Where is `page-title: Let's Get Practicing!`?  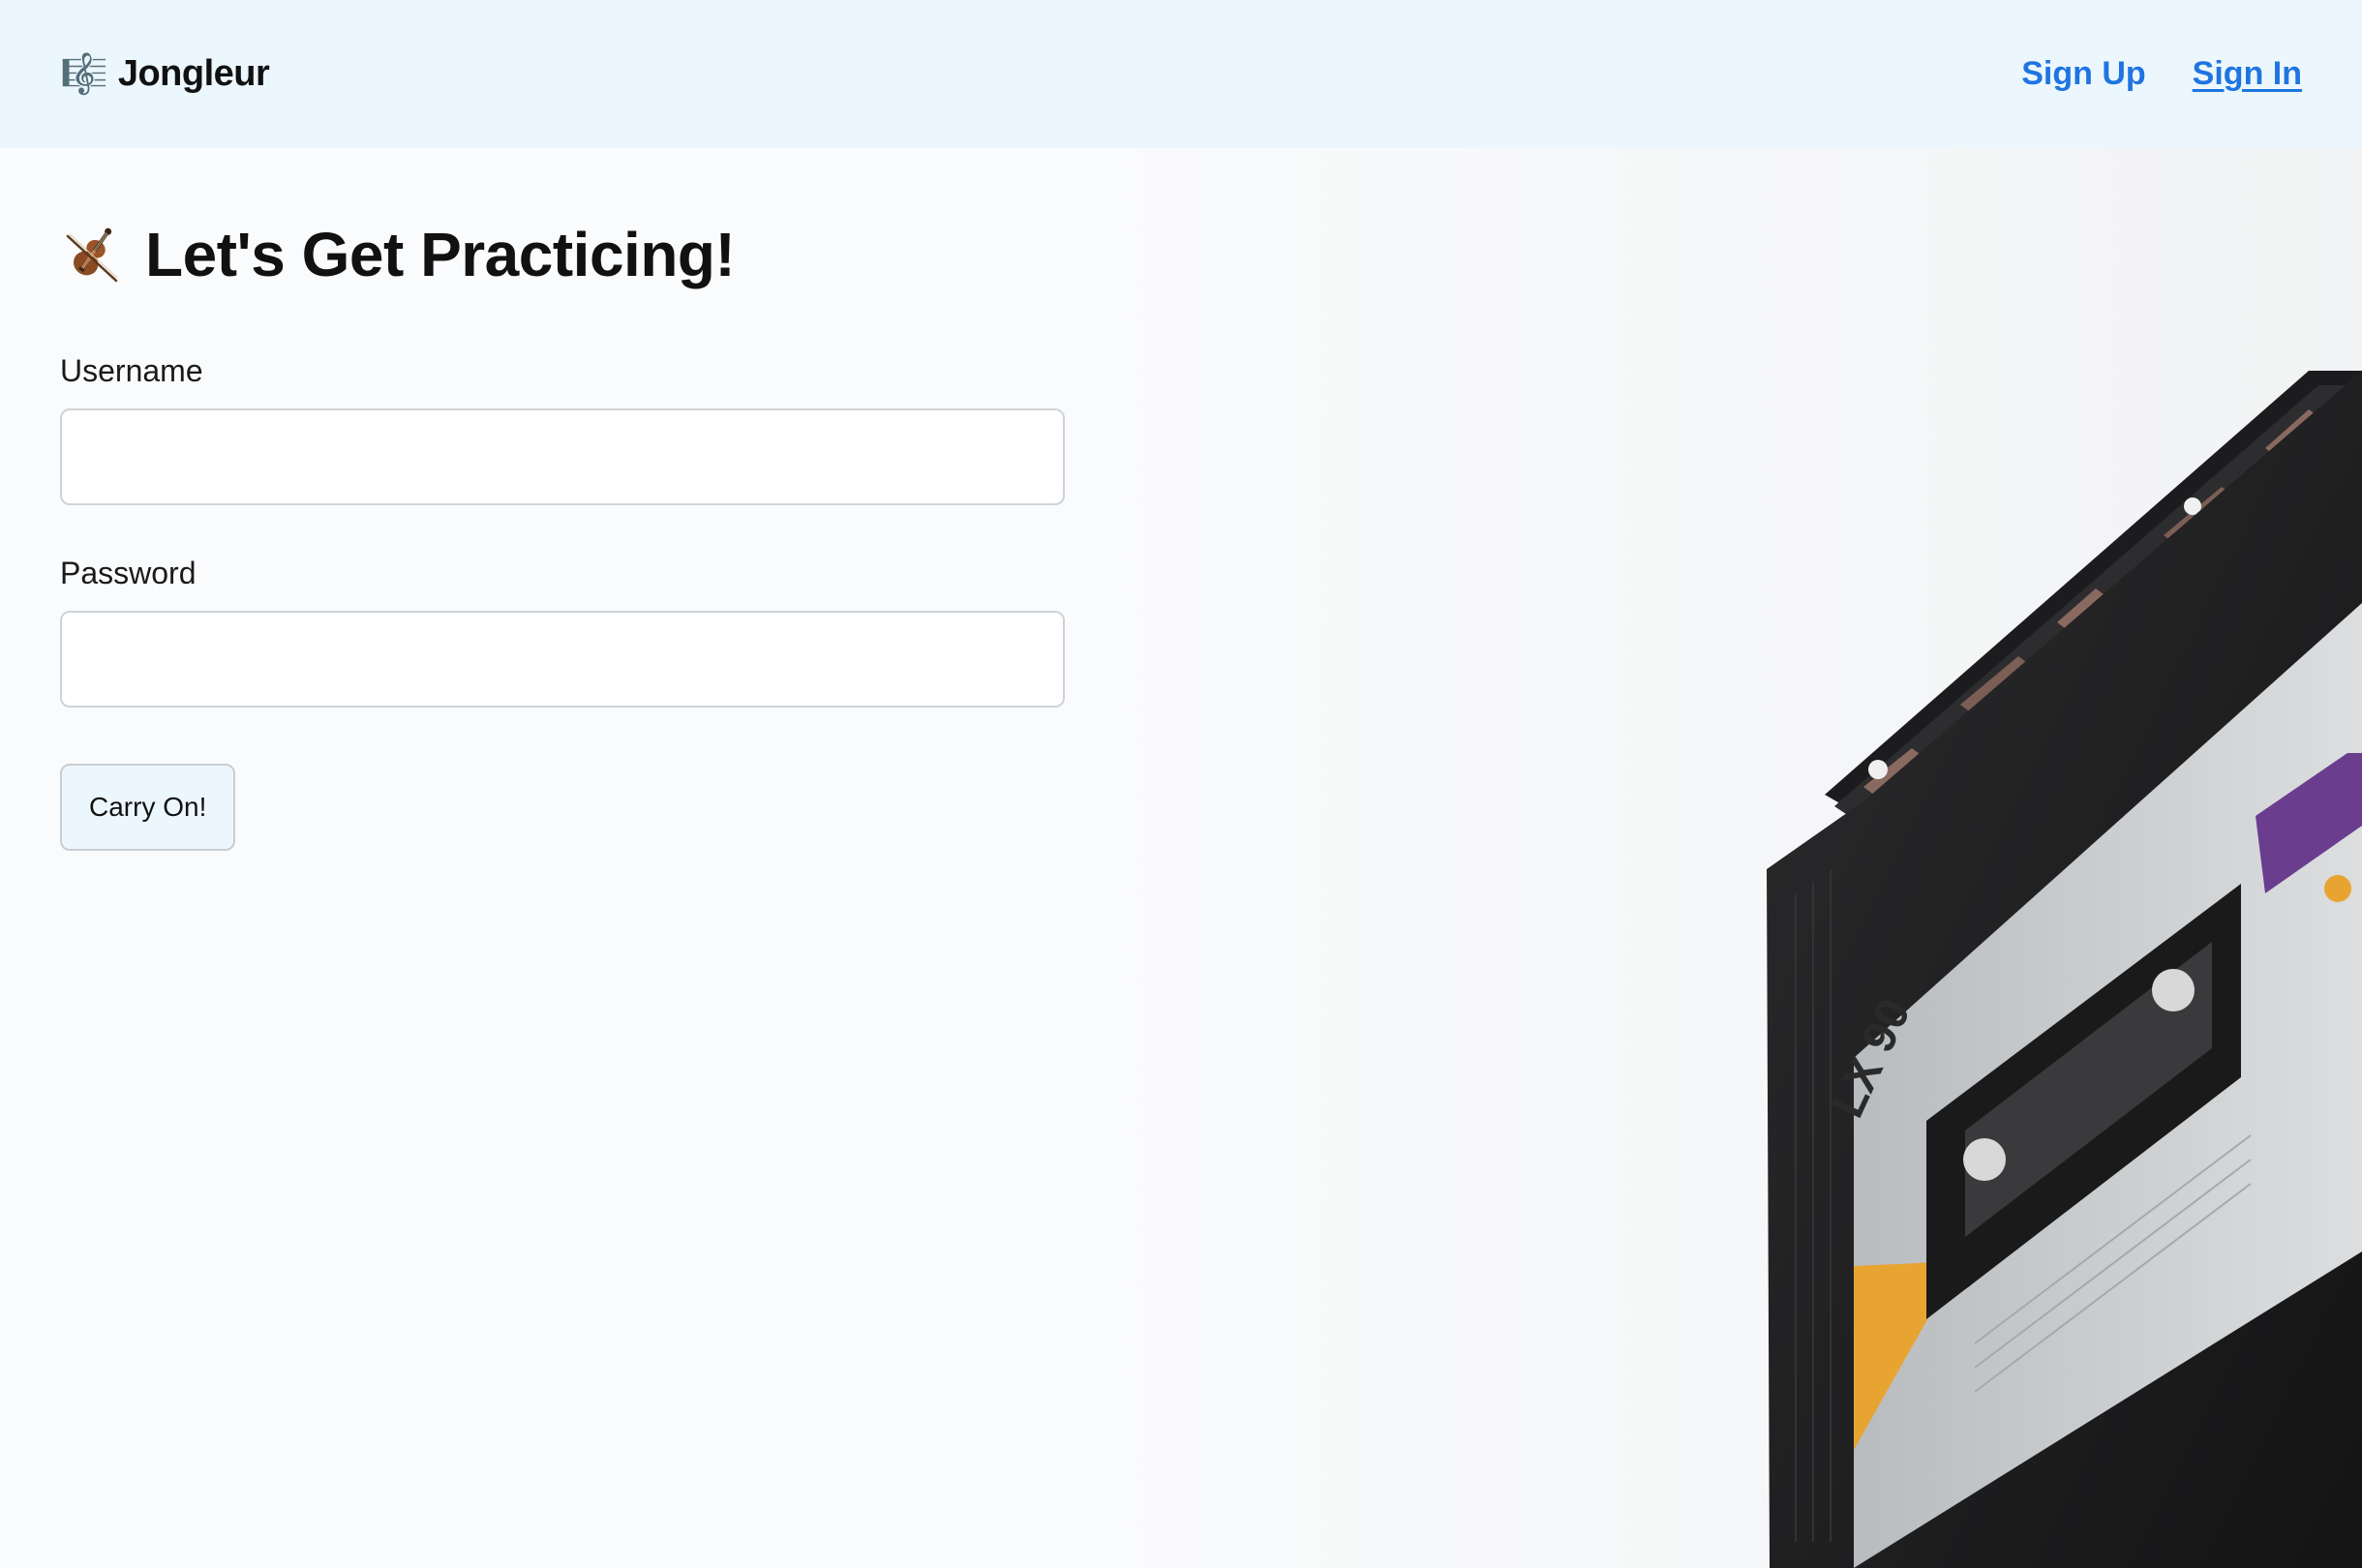 page-title: Let's Get Practicing! is located at coordinates (440, 255).